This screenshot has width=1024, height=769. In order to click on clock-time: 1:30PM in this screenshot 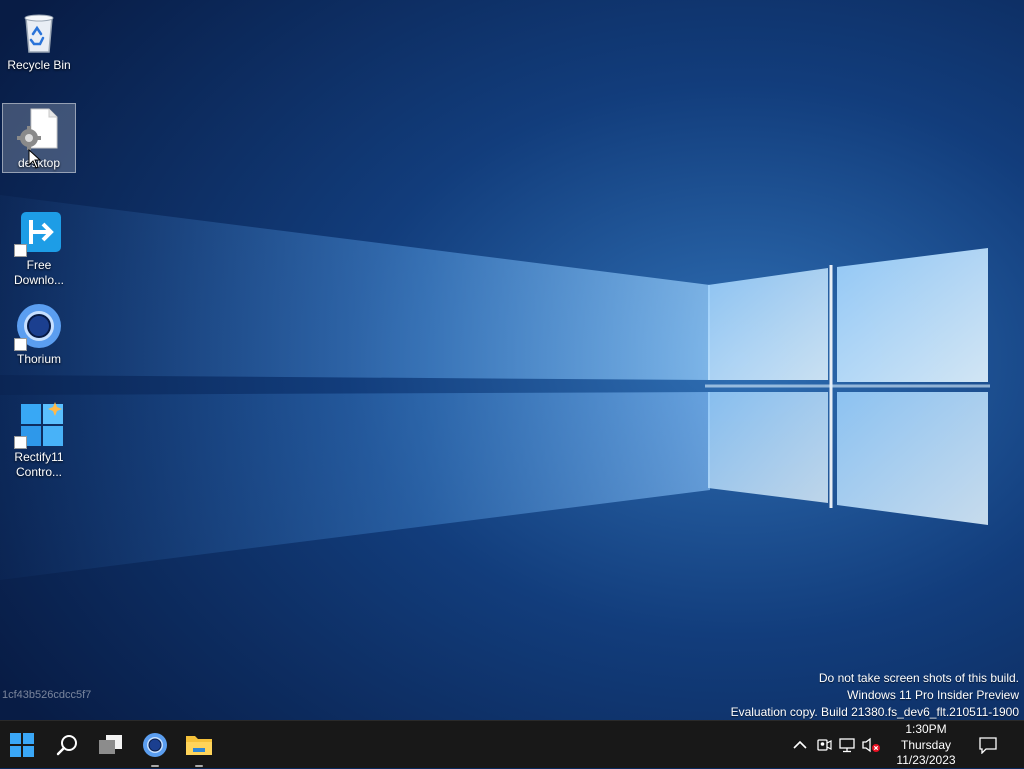, I will do `click(926, 729)`.